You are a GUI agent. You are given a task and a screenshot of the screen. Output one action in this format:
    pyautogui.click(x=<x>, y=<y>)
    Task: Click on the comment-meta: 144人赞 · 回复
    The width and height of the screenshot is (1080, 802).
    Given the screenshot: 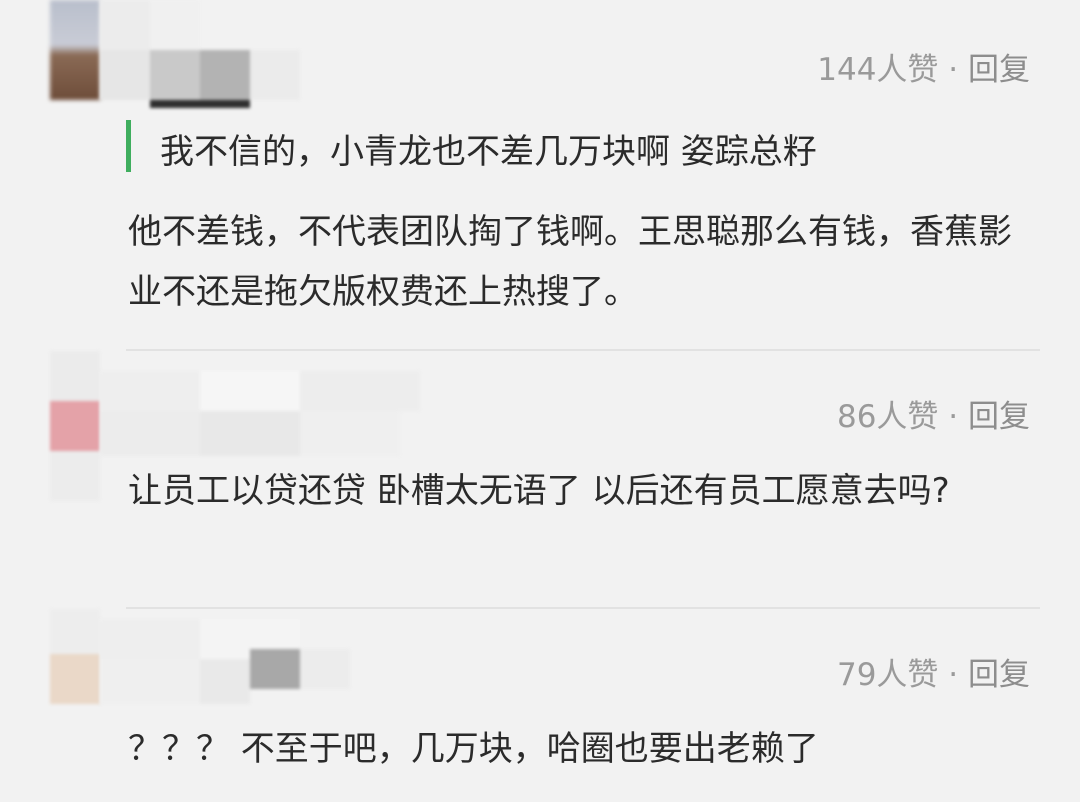 What is the action you would take?
    pyautogui.click(x=923, y=66)
    